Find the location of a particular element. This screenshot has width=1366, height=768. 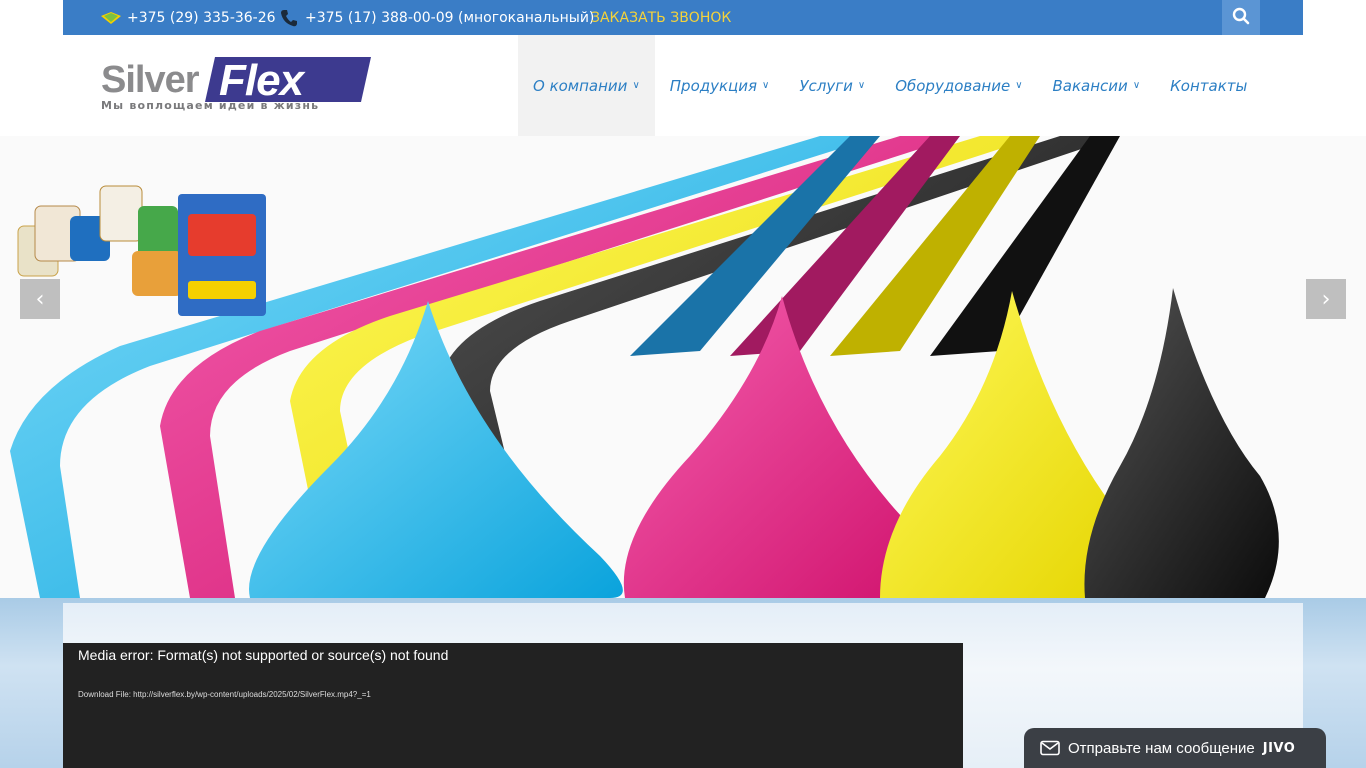

city-phone: +375 (17) 388-00-09 (многоканальный) is located at coordinates (436, 17).